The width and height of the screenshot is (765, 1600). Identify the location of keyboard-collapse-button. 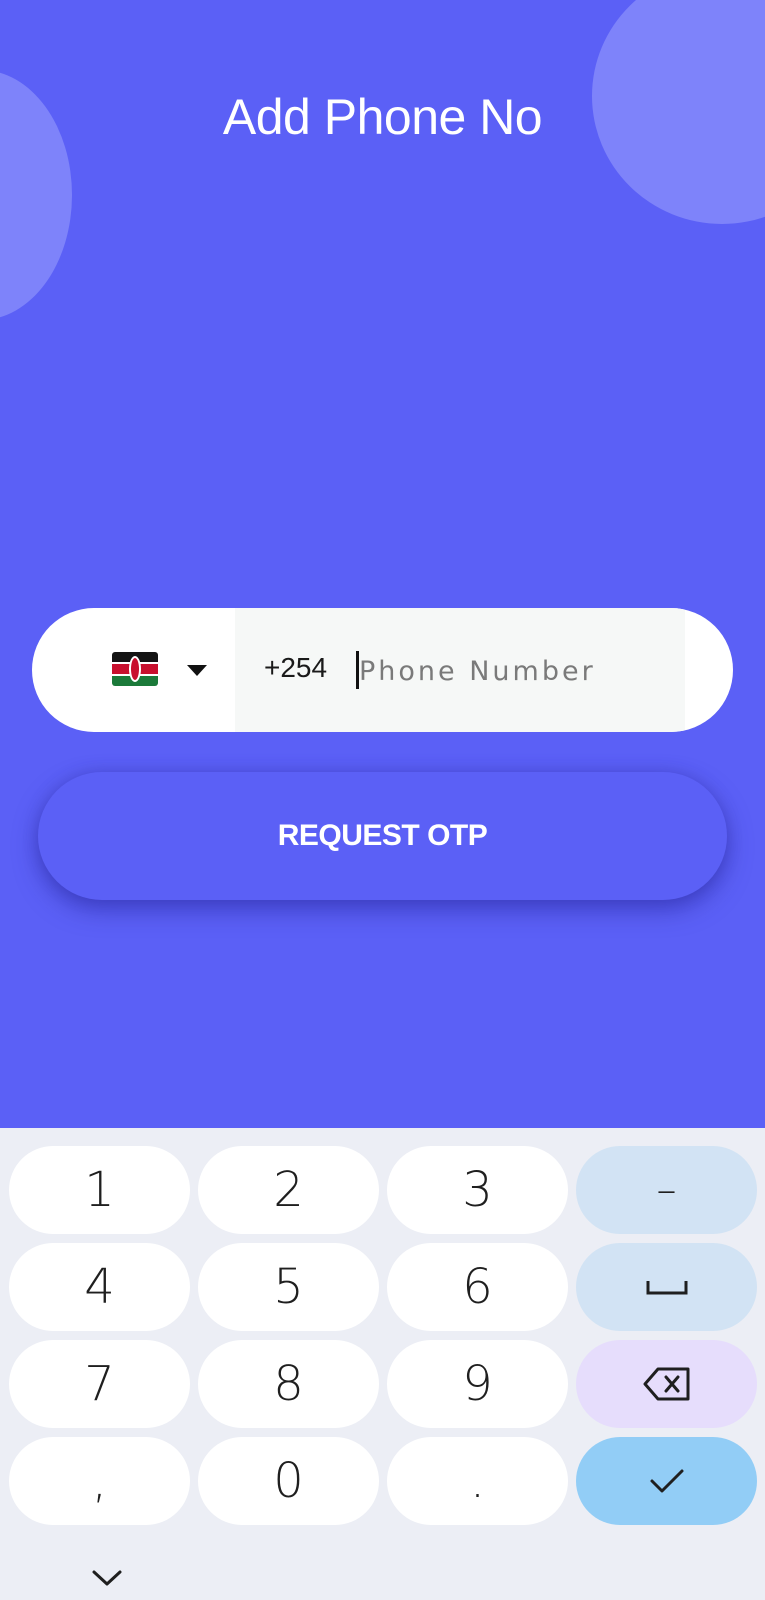
(107, 1578).